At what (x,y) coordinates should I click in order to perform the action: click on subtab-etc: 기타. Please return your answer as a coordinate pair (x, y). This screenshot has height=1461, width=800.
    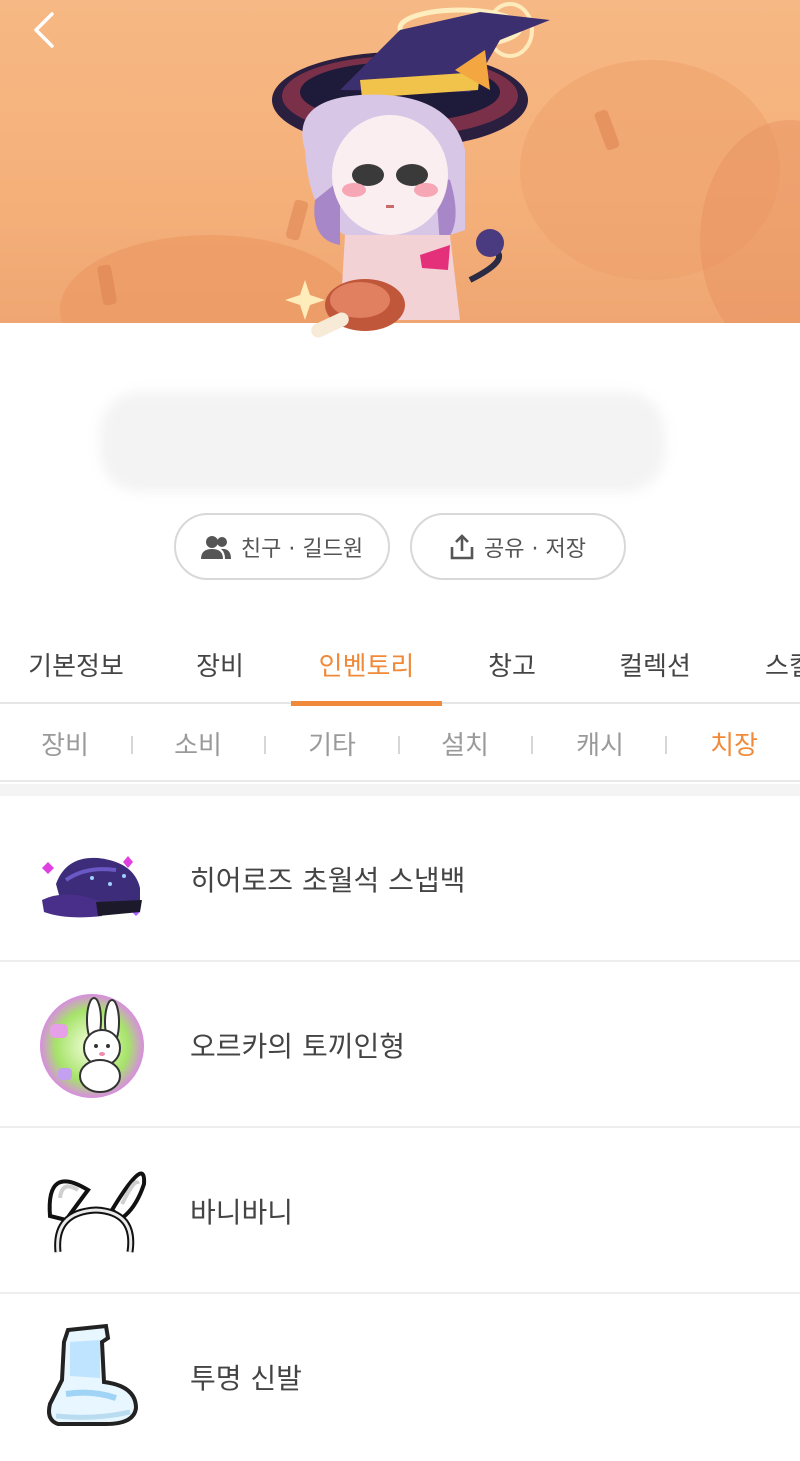
    Looking at the image, I should click on (332, 743).